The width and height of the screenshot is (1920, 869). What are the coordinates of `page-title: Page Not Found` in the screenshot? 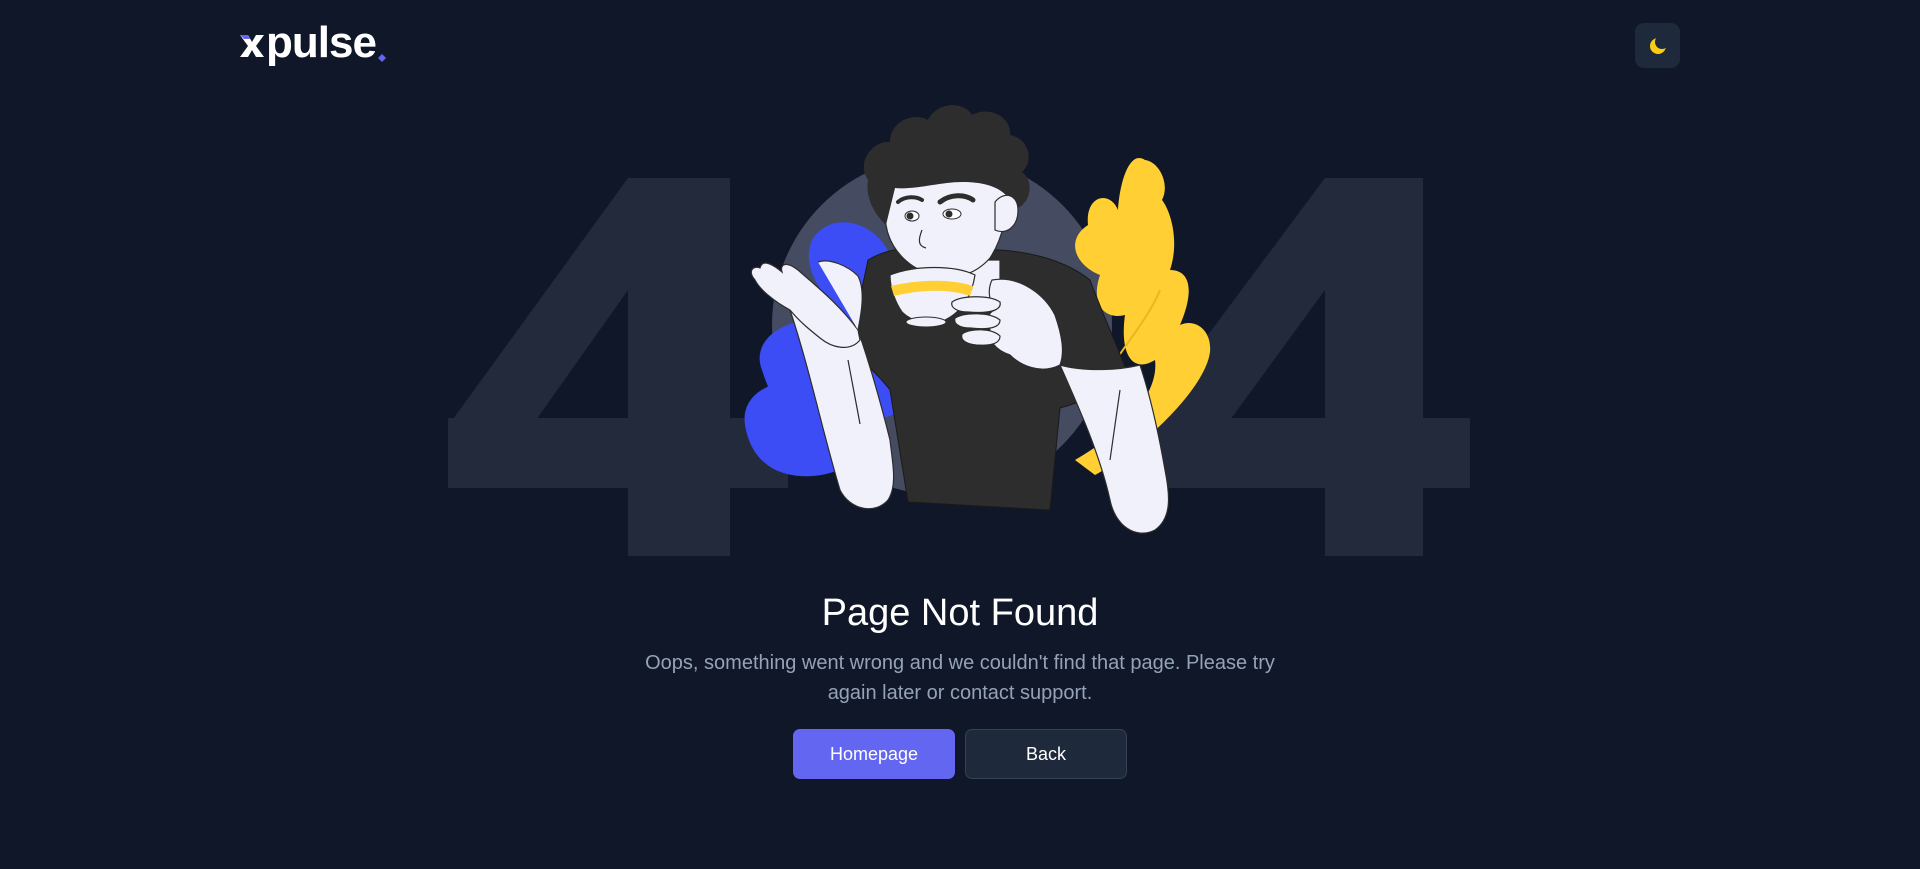 It's located at (960, 613).